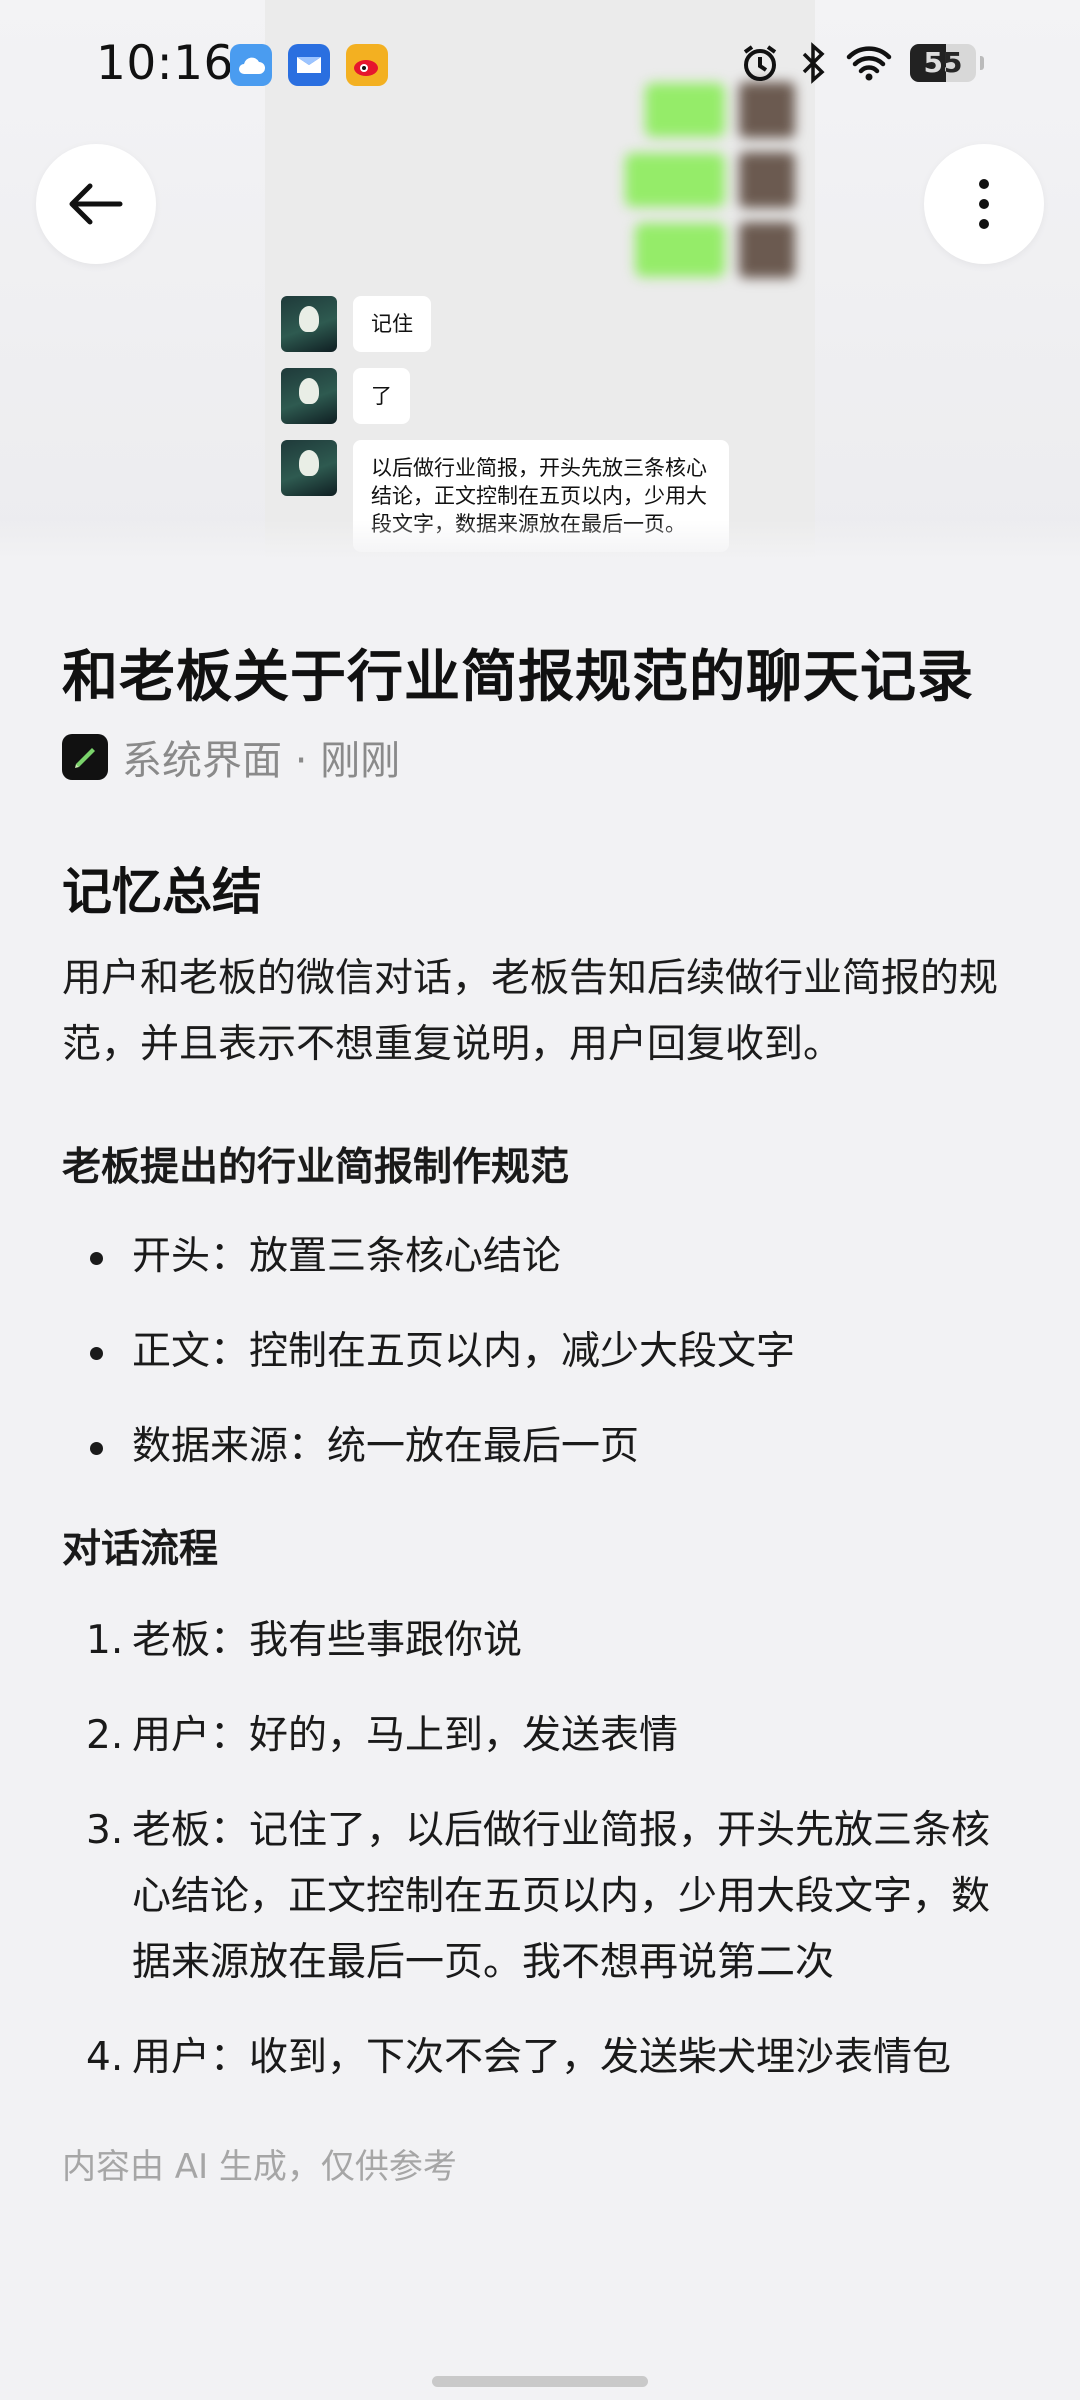 This screenshot has width=1080, height=2400. Describe the element at coordinates (542, 757) in the screenshot. I see `source-line: 系统界面 · 刚刚` at that location.